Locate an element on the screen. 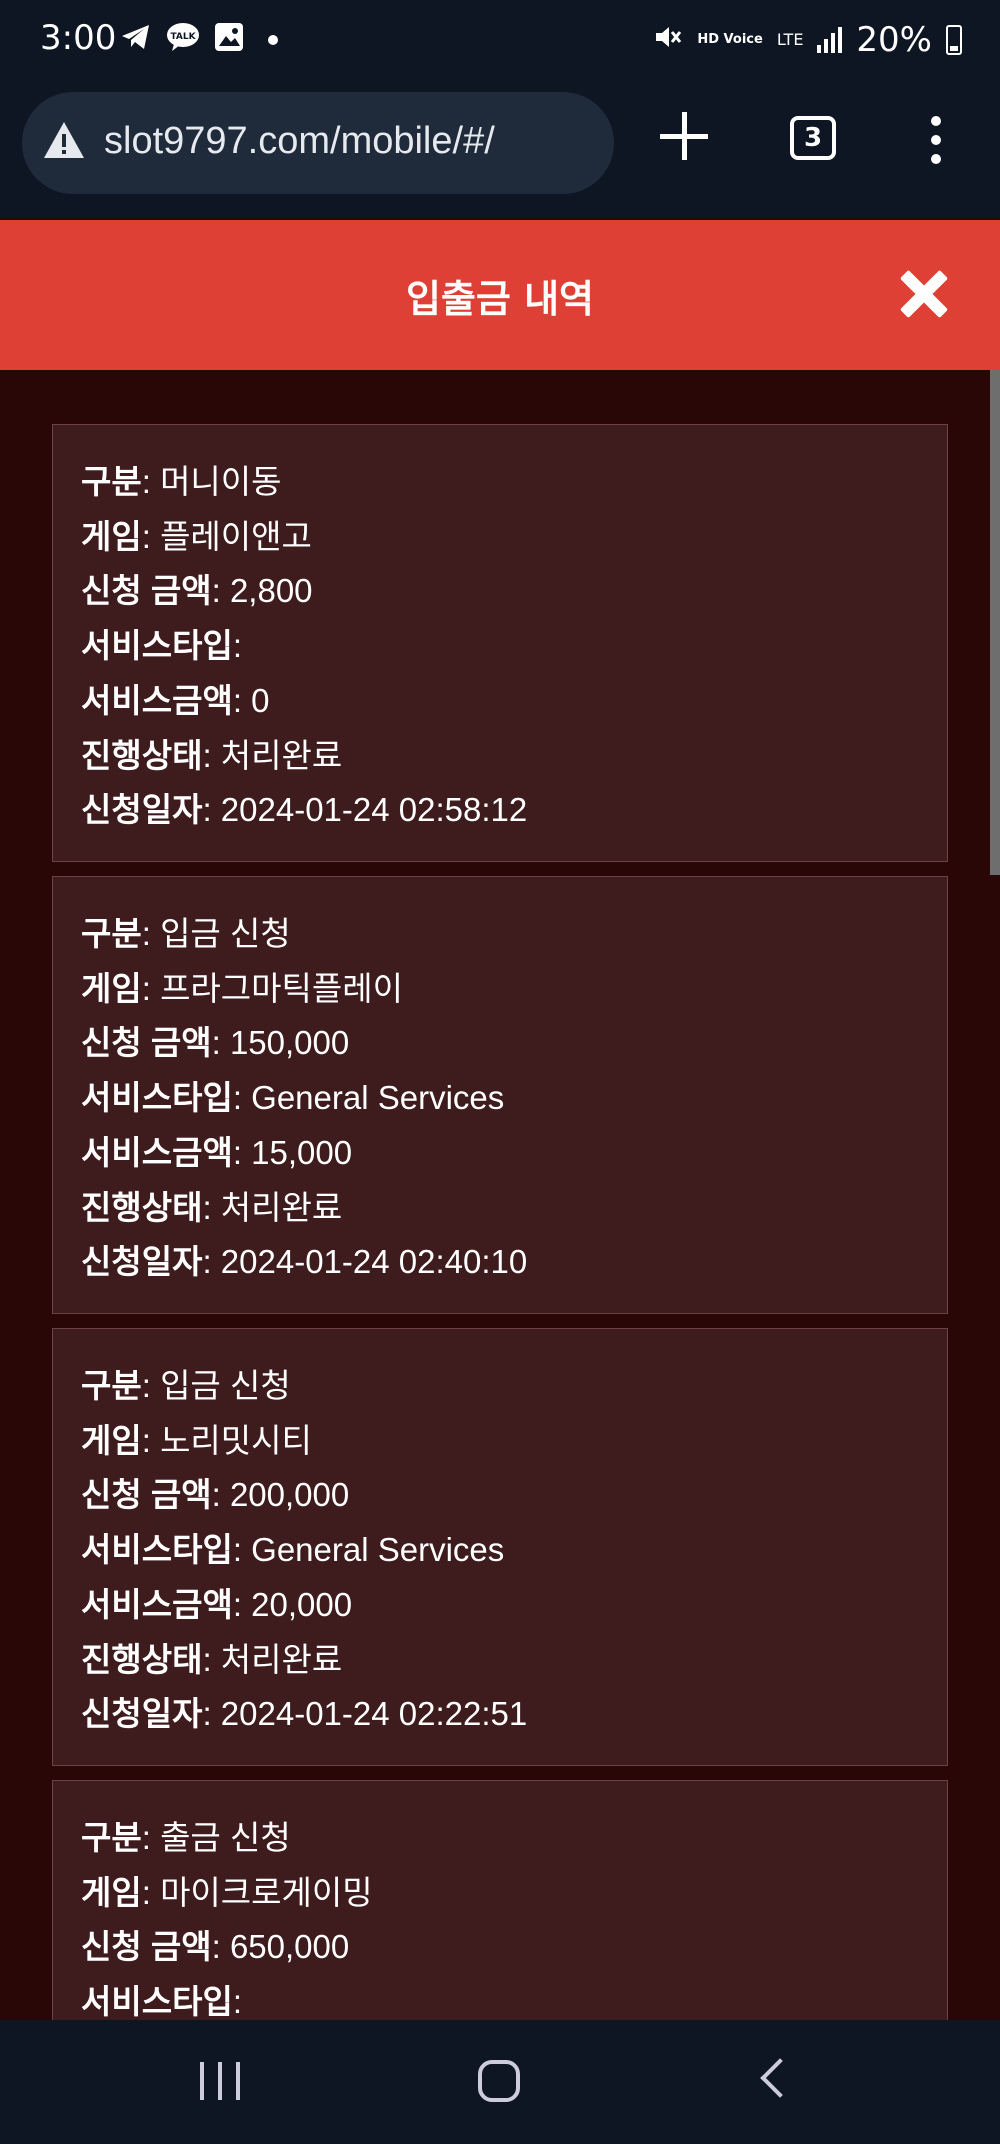  browser-toolbar: slot9797.com/mobile/#/ 3 is located at coordinates (500, 153).